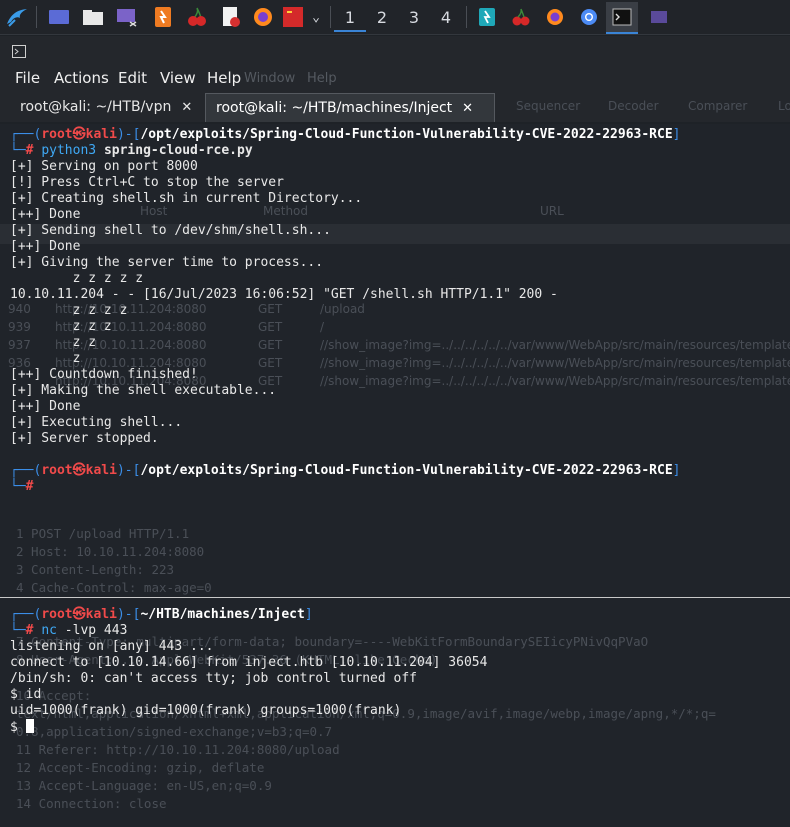  Describe the element at coordinates (77, 278) in the screenshot. I see `output-line: z z z z z` at that location.